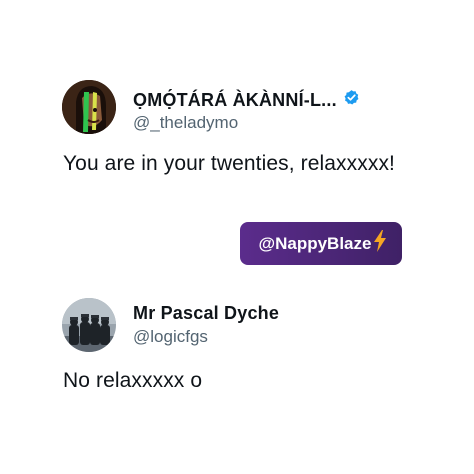 The image size is (474, 474). What do you see at coordinates (170, 337) in the screenshot?
I see `handle: @logicfgs` at bounding box center [170, 337].